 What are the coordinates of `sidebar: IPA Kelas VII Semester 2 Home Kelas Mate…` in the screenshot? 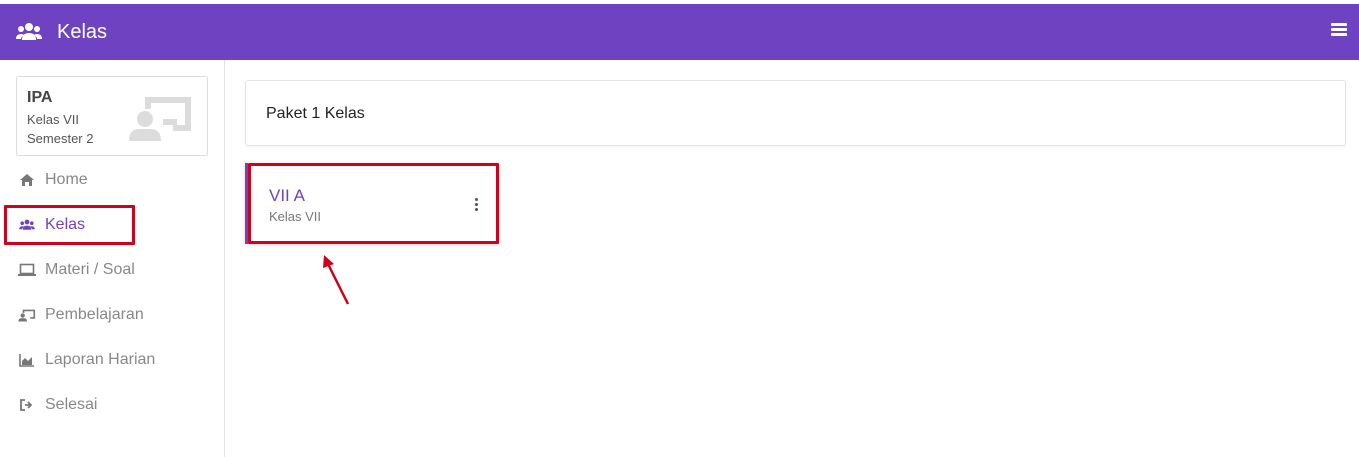 It's located at (112, 258).